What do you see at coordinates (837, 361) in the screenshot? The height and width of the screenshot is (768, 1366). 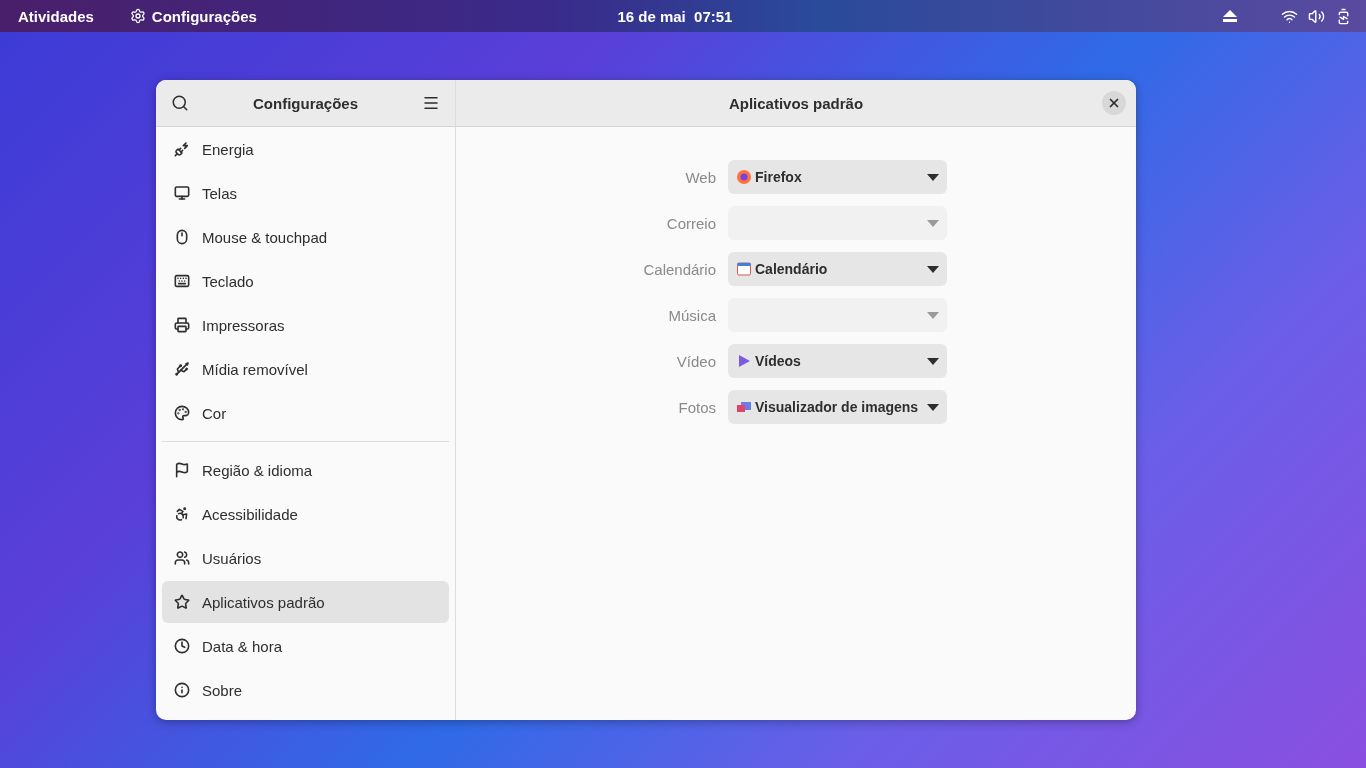 I see `app-dropdown: Vídeos` at bounding box center [837, 361].